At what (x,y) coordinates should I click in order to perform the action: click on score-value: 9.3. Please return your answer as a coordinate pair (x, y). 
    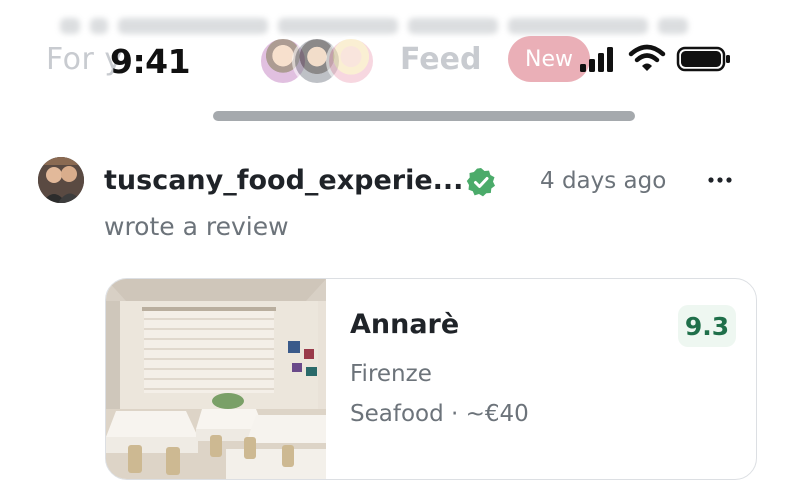
    Looking at the image, I should click on (707, 326).